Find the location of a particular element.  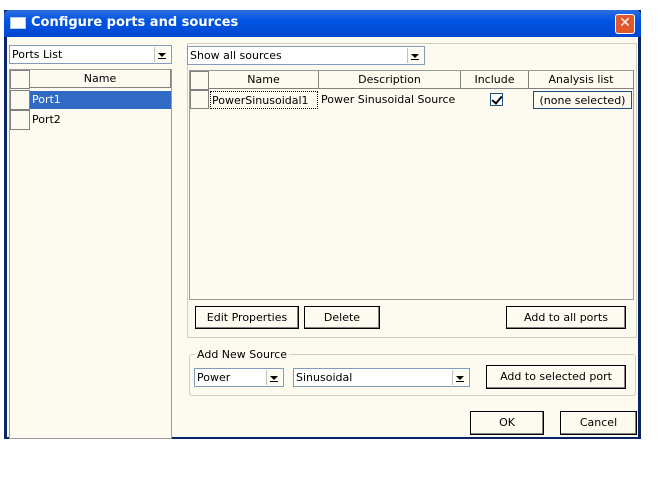

add-new-source-label: Add New Source is located at coordinates (242, 354).